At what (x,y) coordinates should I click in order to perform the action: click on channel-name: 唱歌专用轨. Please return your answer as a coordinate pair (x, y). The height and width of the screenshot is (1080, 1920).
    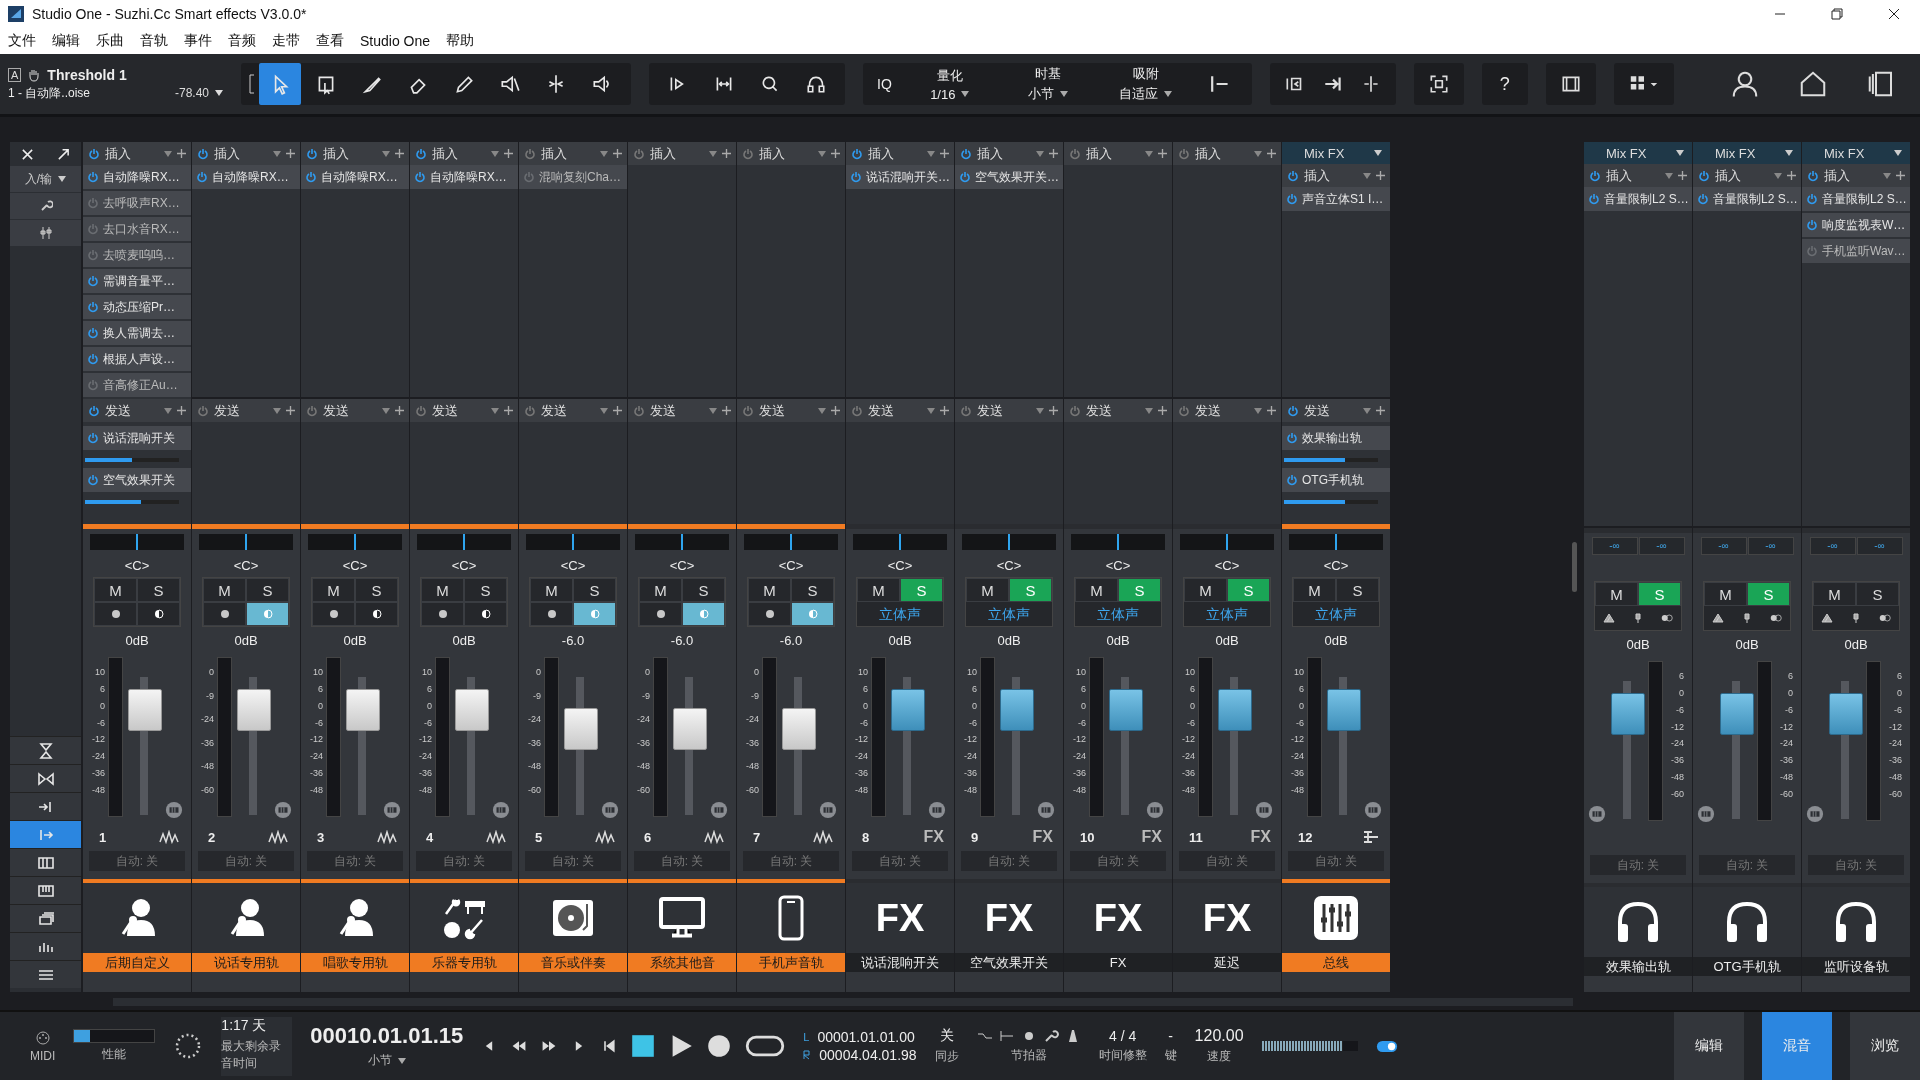
    Looking at the image, I should click on (355, 962).